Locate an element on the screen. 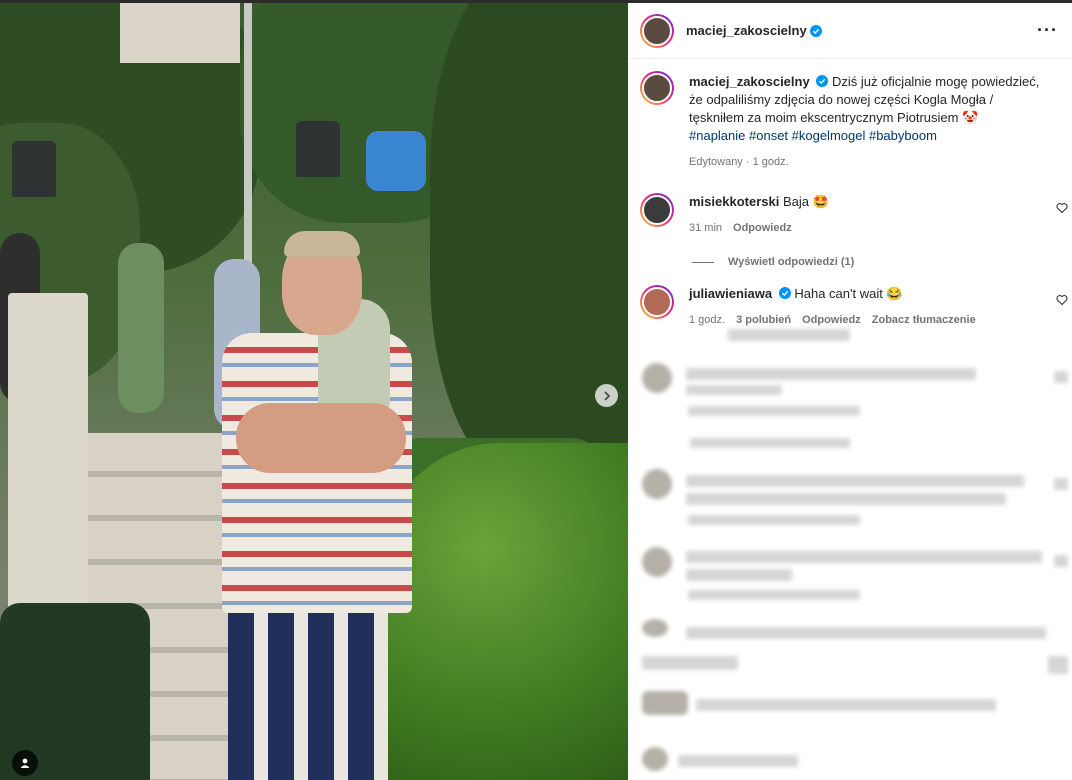 This screenshot has height=780, width=1072. studio-lamp is located at coordinates (396, 161).